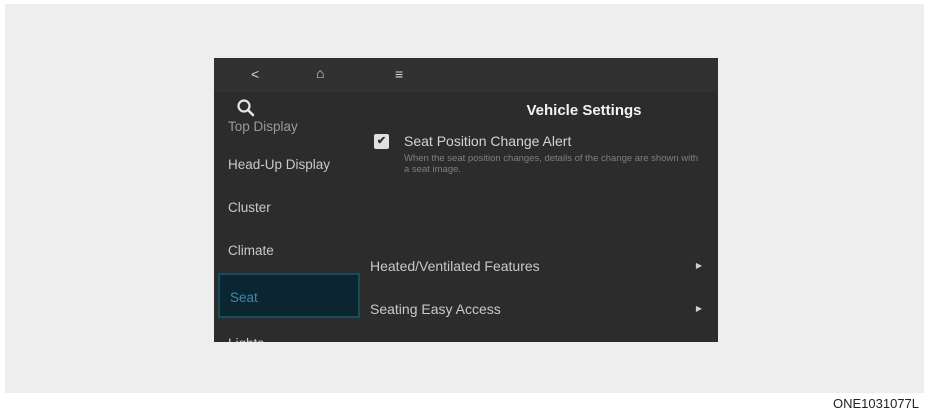 Image resolution: width=929 pixels, height=416 pixels. I want to click on menu-item-label: Heated/Ventilated Features, so click(455, 266).